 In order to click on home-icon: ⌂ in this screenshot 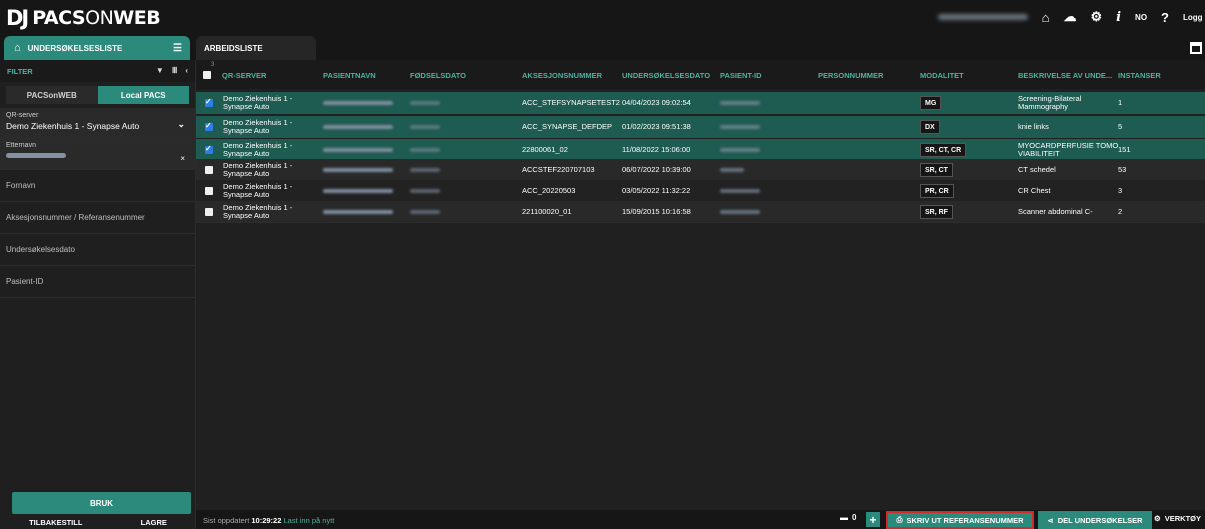, I will do `click(1046, 17)`.